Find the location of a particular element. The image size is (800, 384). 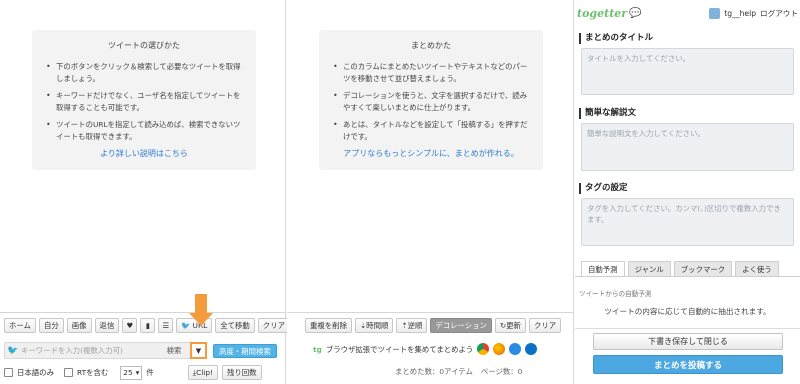

username: tg__help is located at coordinates (740, 13).